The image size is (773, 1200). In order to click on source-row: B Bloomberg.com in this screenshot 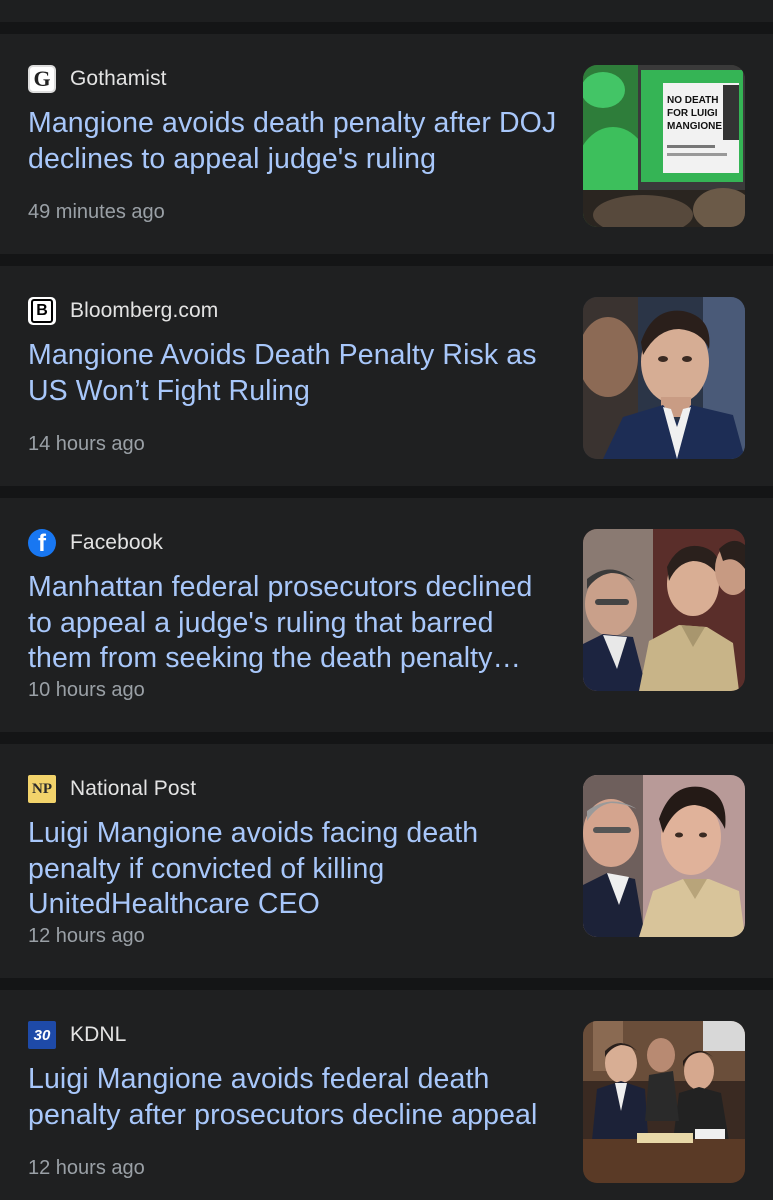, I will do `click(123, 311)`.